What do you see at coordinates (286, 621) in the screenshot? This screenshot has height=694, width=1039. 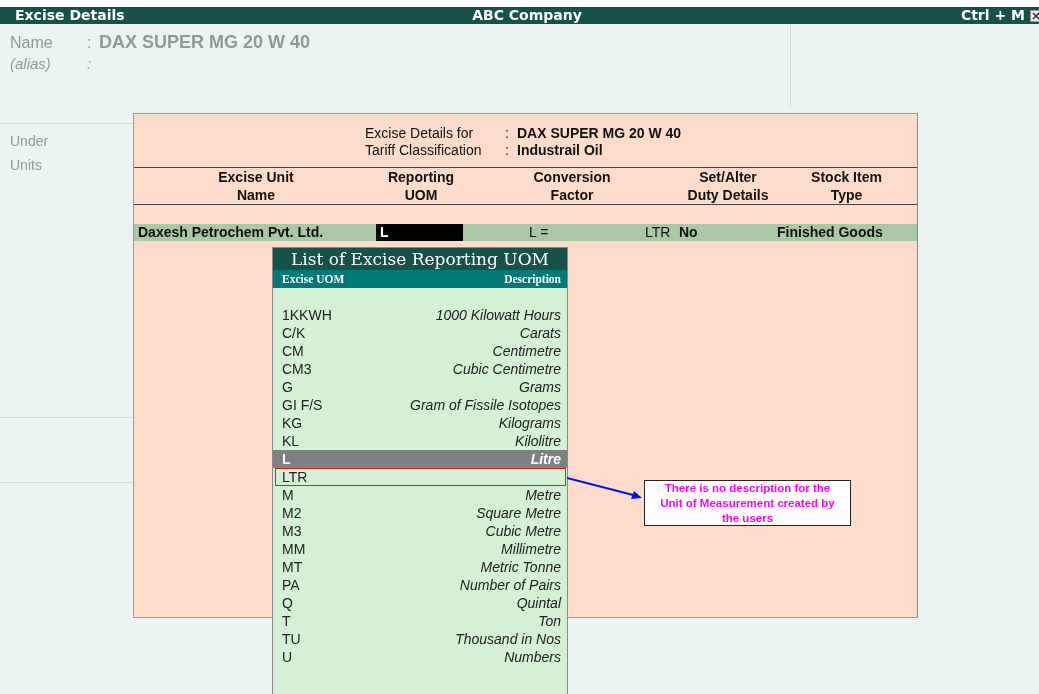 I see `uom-code: T` at bounding box center [286, 621].